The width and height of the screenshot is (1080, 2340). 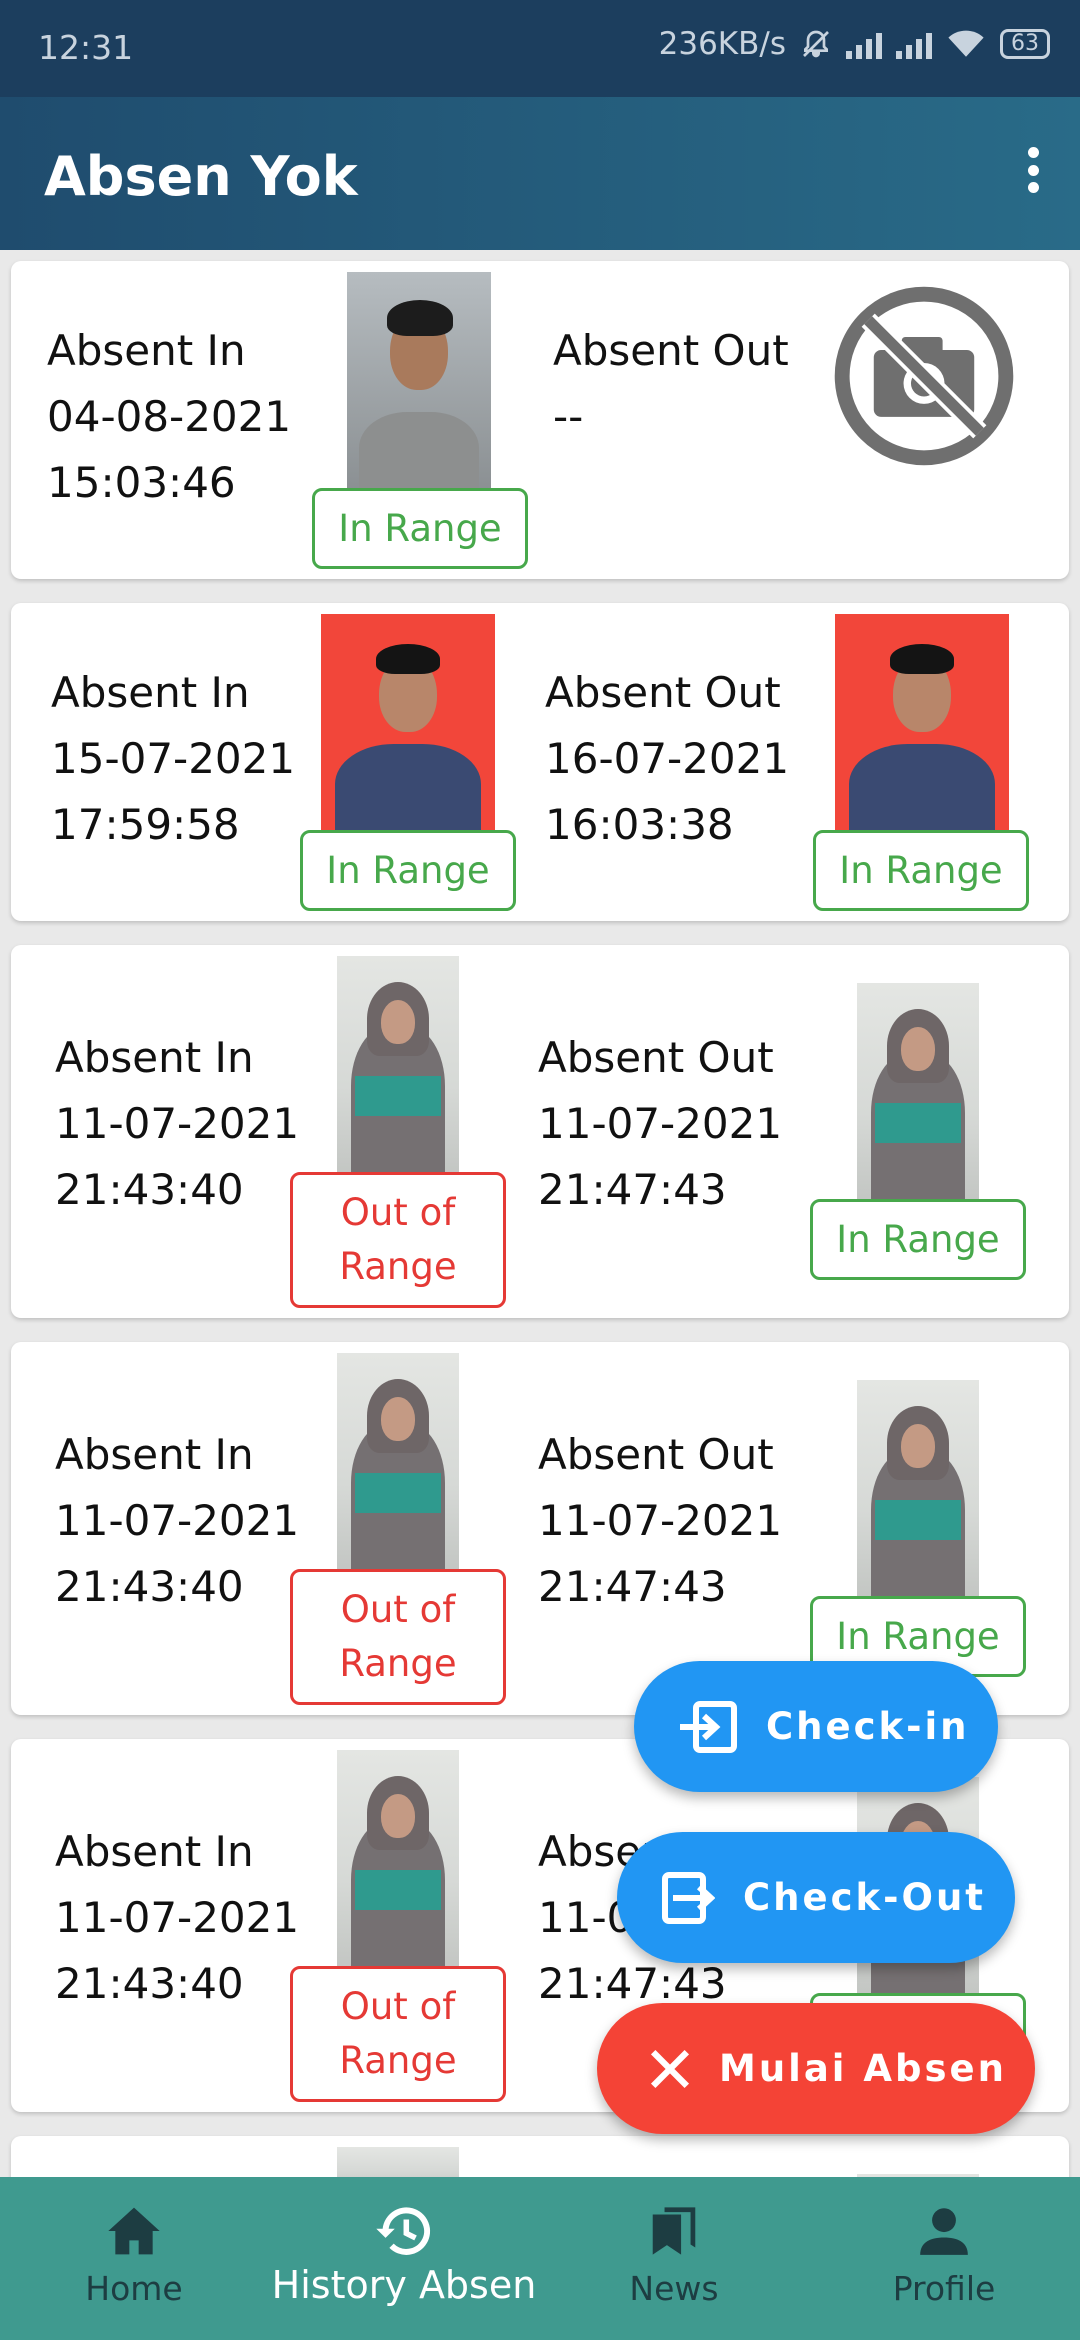 What do you see at coordinates (86, 47) in the screenshot?
I see `status-time: 12:31` at bounding box center [86, 47].